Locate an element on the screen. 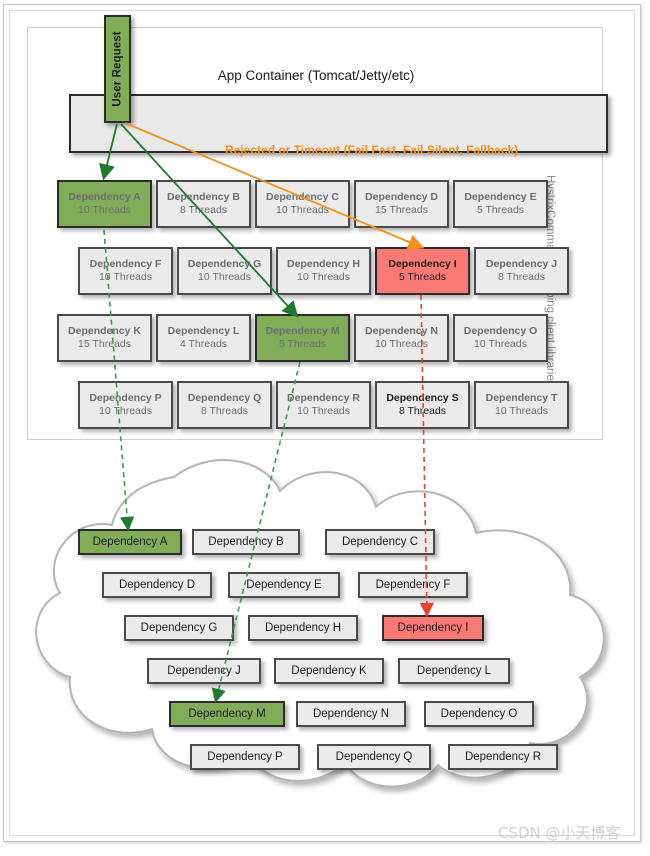  thread-pool-box: Dependency S8 Threads is located at coordinates (422, 405).